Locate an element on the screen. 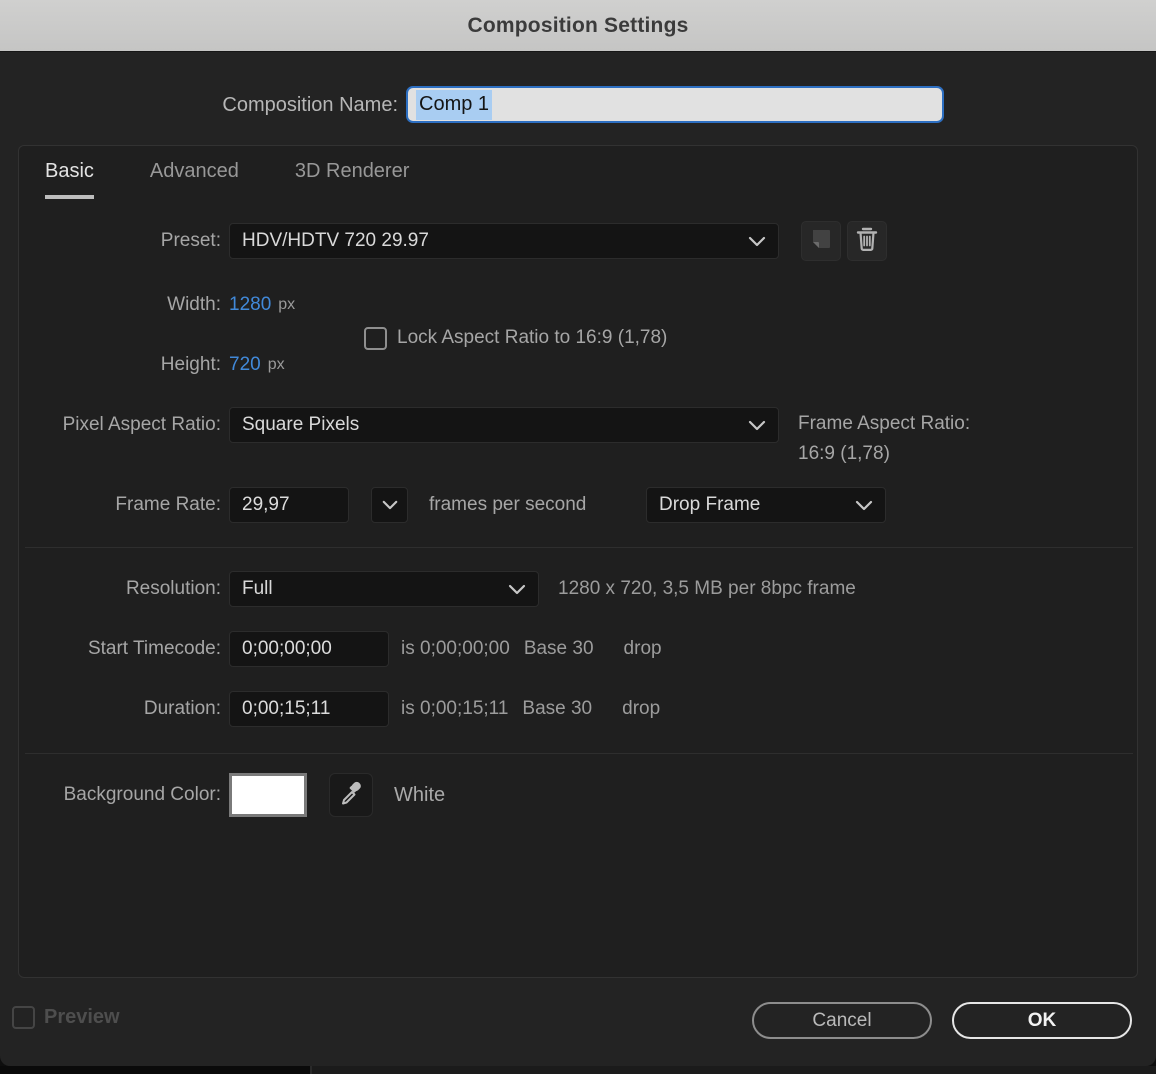 The width and height of the screenshot is (1156, 1074). tab-3d-renderer: 3D Renderer is located at coordinates (352, 179).